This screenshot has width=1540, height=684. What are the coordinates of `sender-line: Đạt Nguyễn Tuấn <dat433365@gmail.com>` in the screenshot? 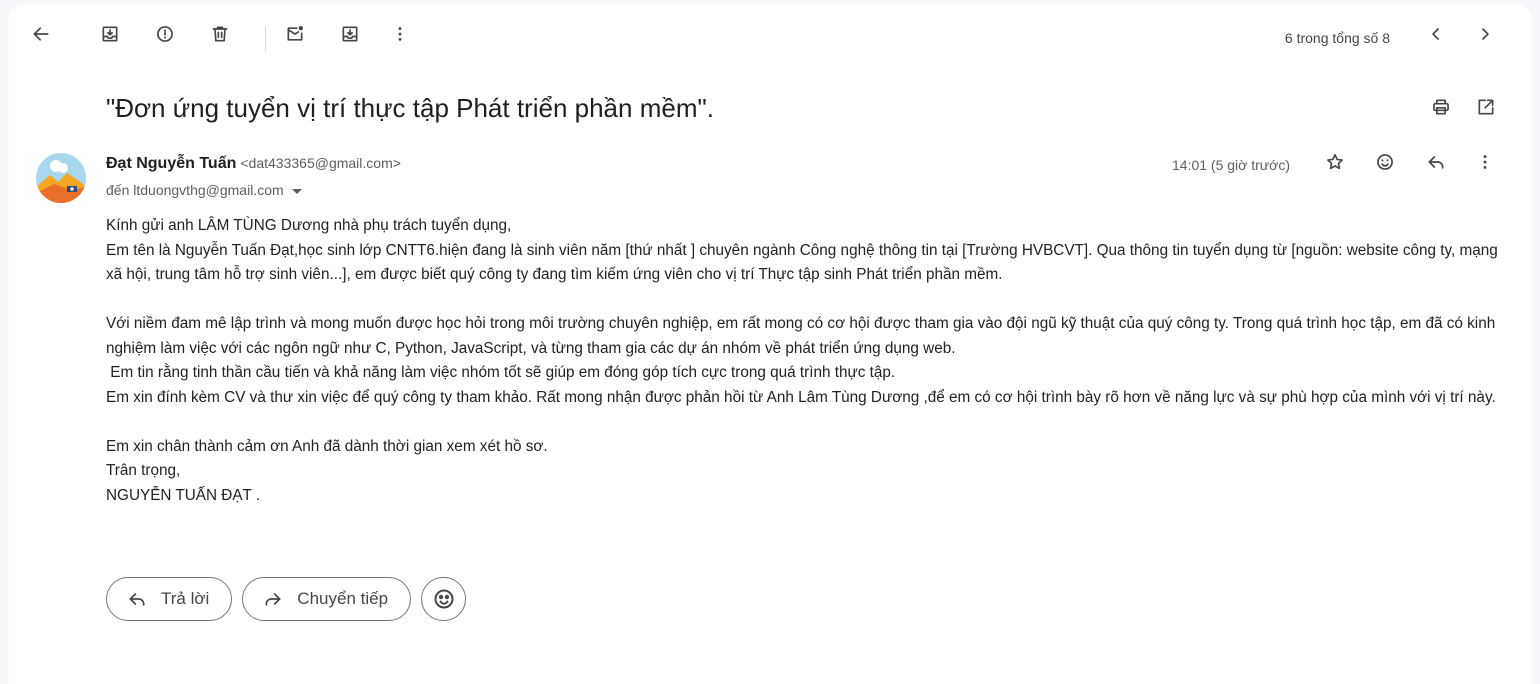 It's located at (253, 164).